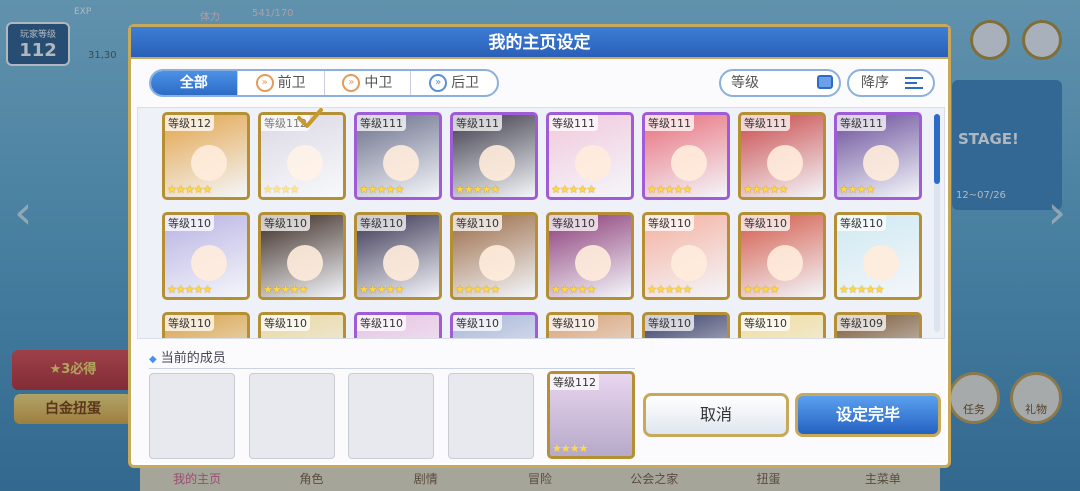  What do you see at coordinates (378, 83) in the screenshot?
I see `tab-middle-label: 中卫` at bounding box center [378, 83].